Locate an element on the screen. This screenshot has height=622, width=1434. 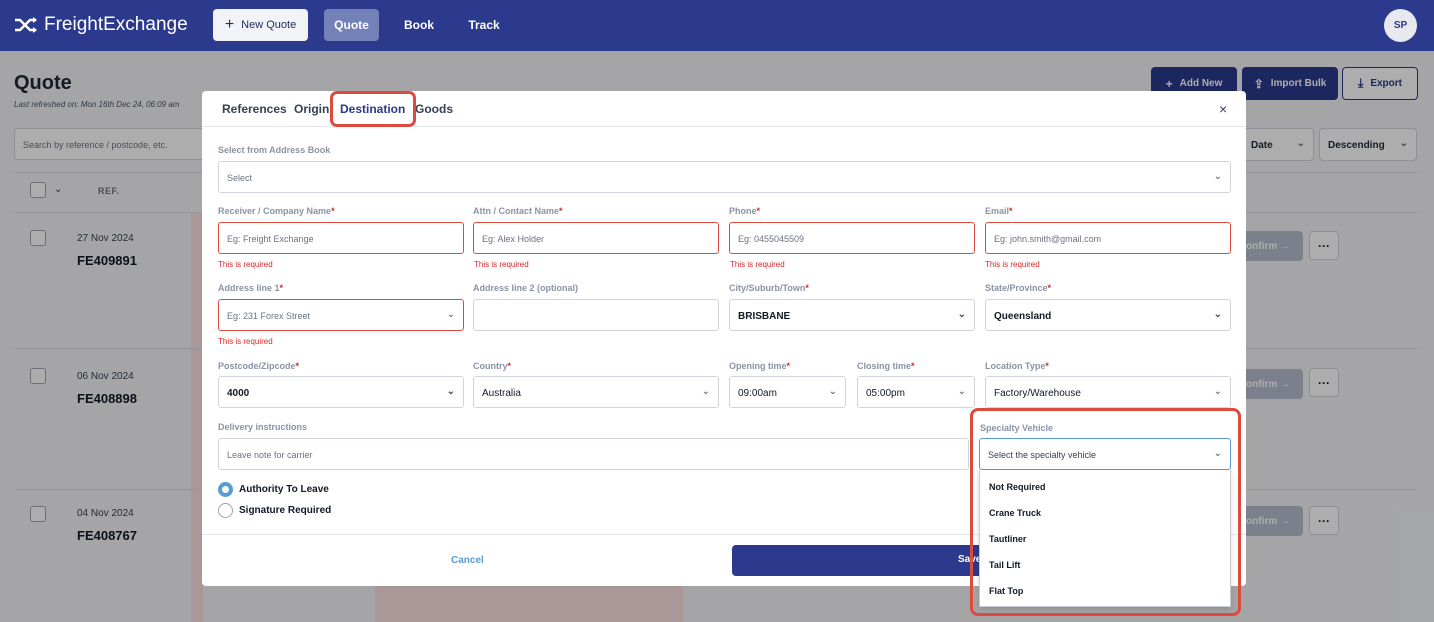
specialty-vehicle-label: Specialty Vehicle is located at coordinates (1017, 428).